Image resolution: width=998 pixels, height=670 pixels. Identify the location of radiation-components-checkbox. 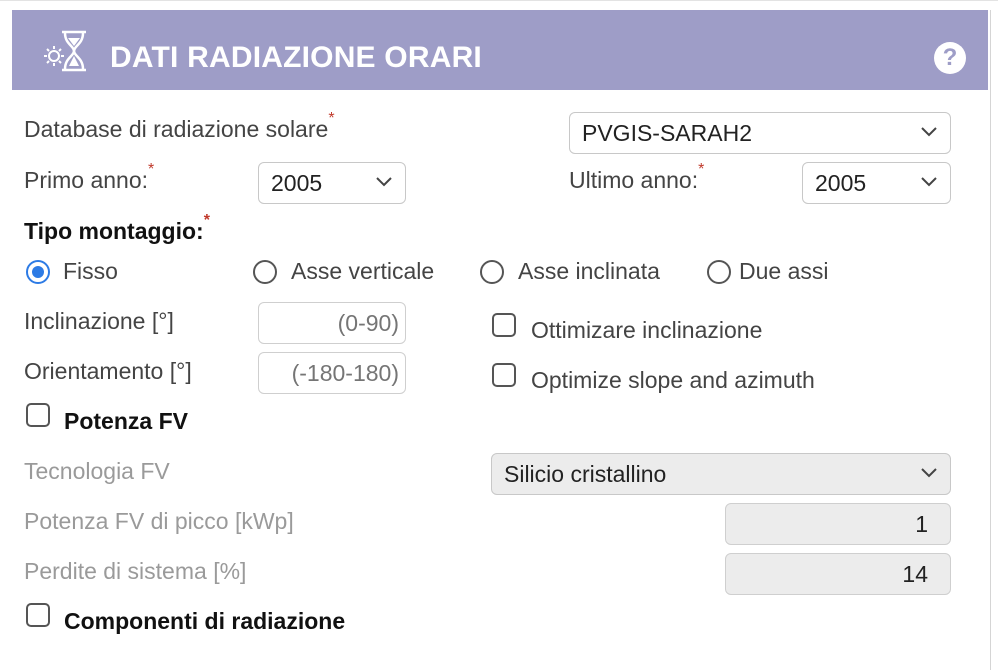
(38, 615).